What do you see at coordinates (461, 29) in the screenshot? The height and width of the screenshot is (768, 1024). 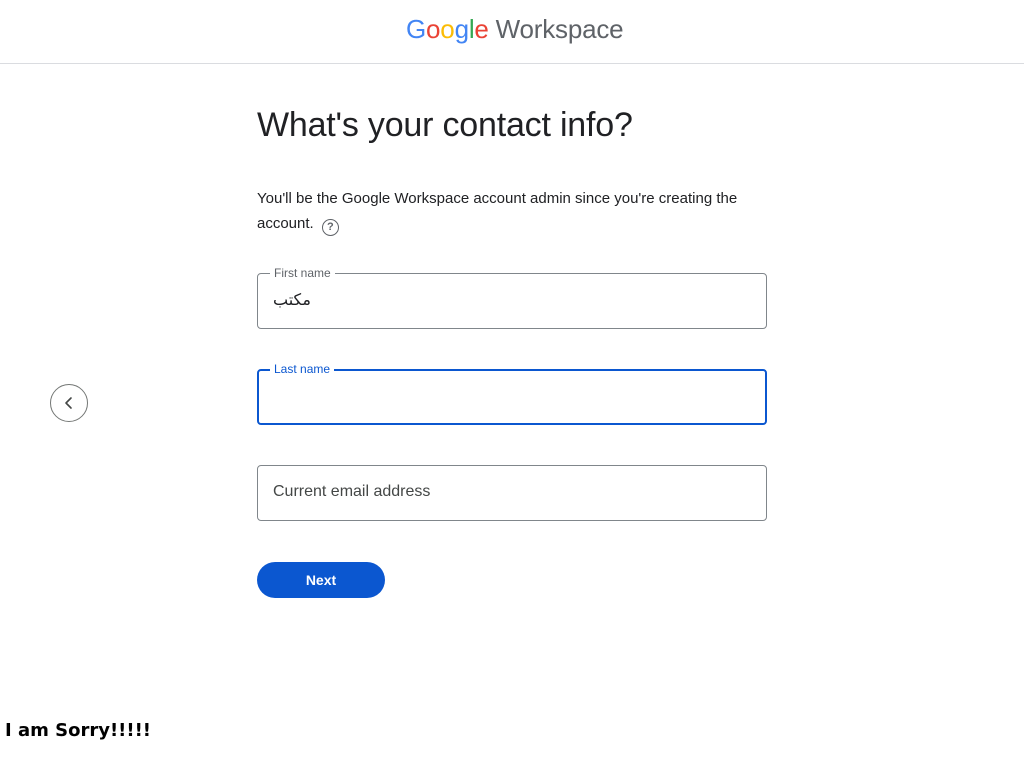 I see `logo-letter: g` at bounding box center [461, 29].